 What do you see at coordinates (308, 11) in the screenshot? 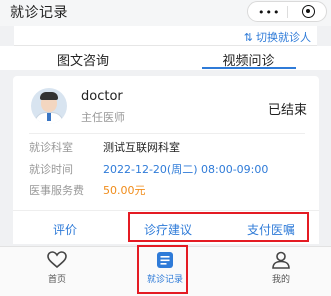
I see `close-target-icon` at bounding box center [308, 11].